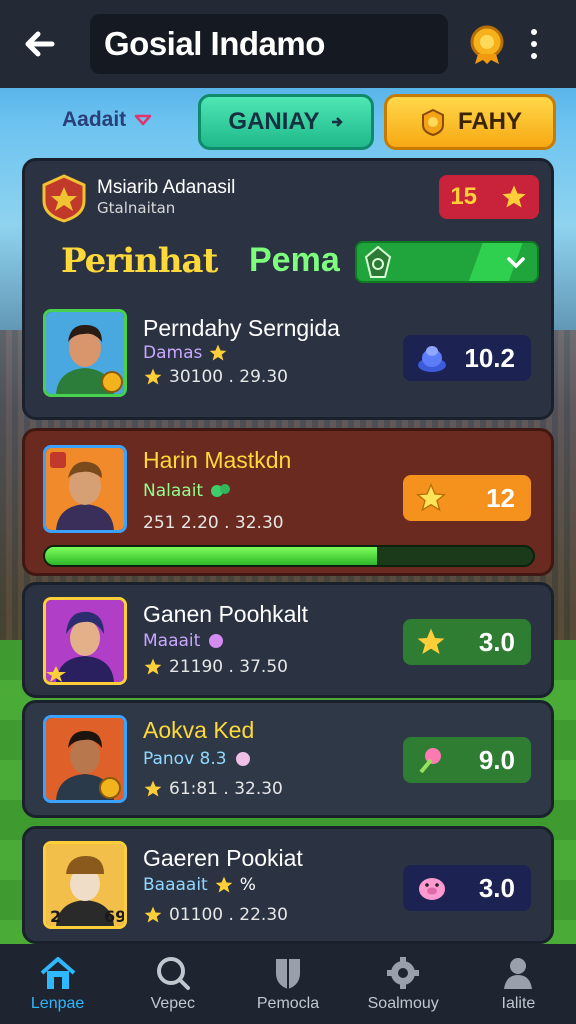 The width and height of the screenshot is (576, 1024). Describe the element at coordinates (288, 640) in the screenshot. I see `player-card: Ganen Poohkalt Maaait 21190 . 37.50 3.0` at that location.